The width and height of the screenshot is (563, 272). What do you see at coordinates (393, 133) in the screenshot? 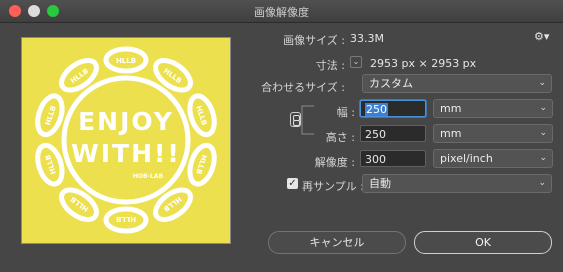
I see `height-input: 250` at bounding box center [393, 133].